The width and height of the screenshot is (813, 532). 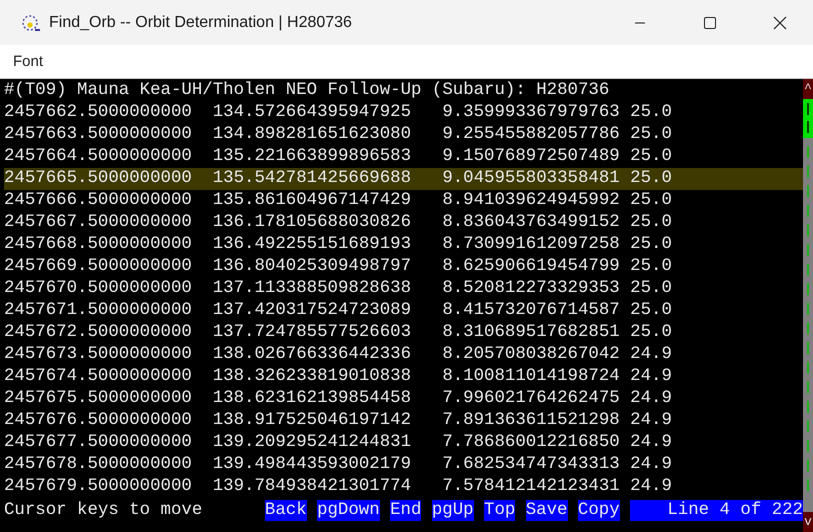 I want to click on ephemeris-row: 2457668.5000000000 136.492255151689193 8.730991612097258 25.0, so click(x=403, y=245).